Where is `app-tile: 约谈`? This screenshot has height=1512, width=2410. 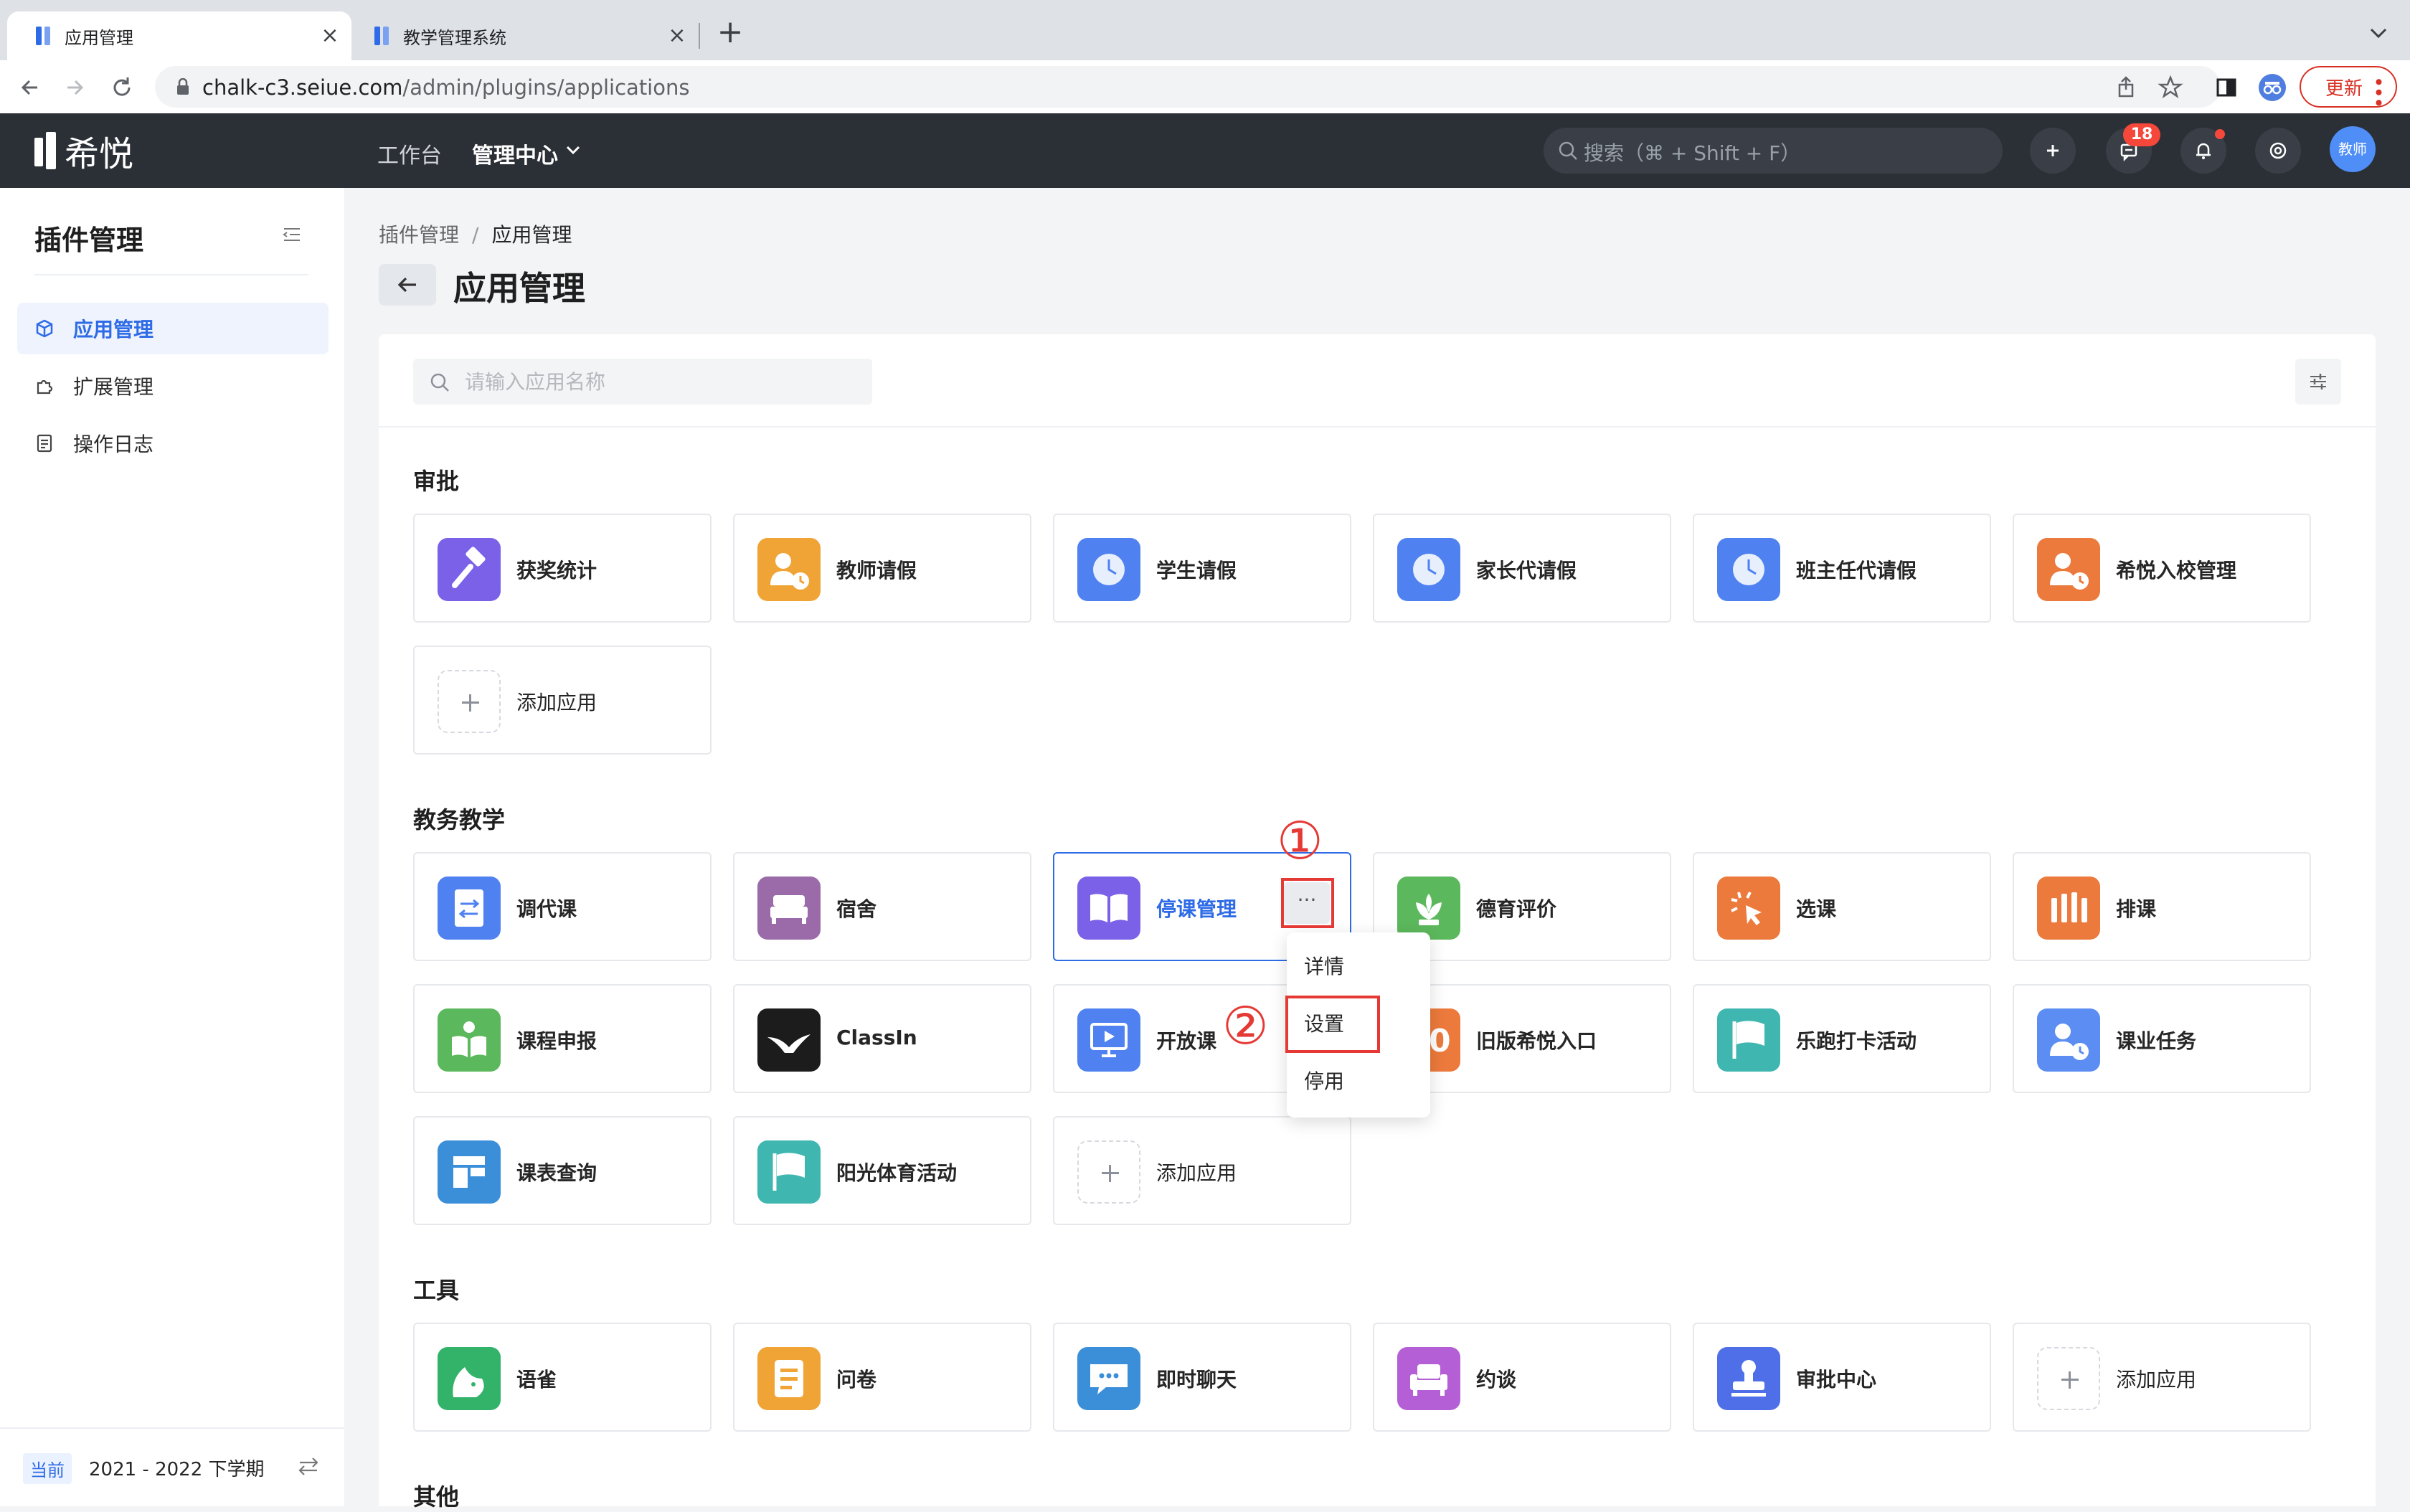 app-tile: 约谈 is located at coordinates (1522, 1377).